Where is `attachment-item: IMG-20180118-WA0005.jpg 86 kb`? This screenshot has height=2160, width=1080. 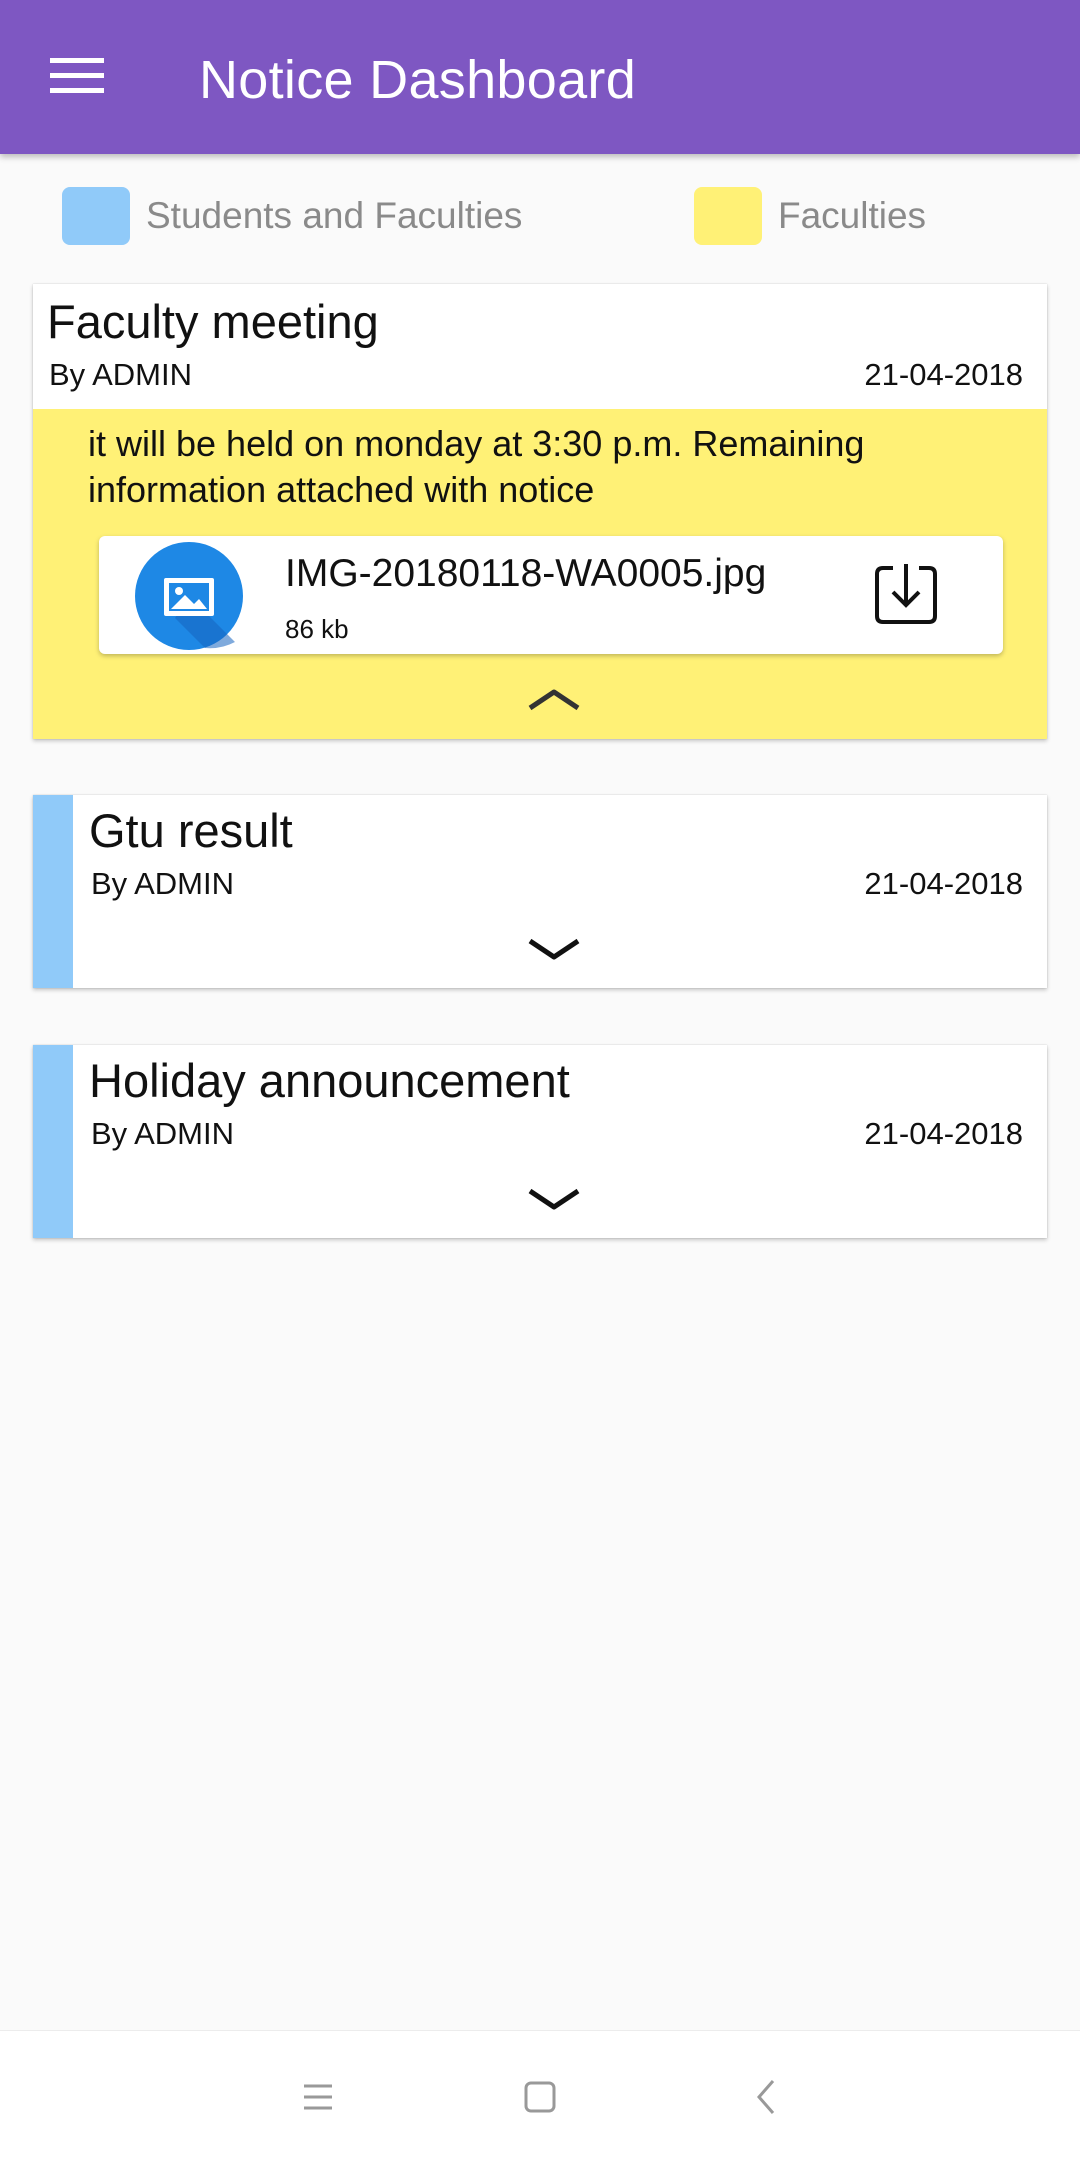
attachment-item: IMG-20180118-WA0005.jpg 86 kb is located at coordinates (551, 595).